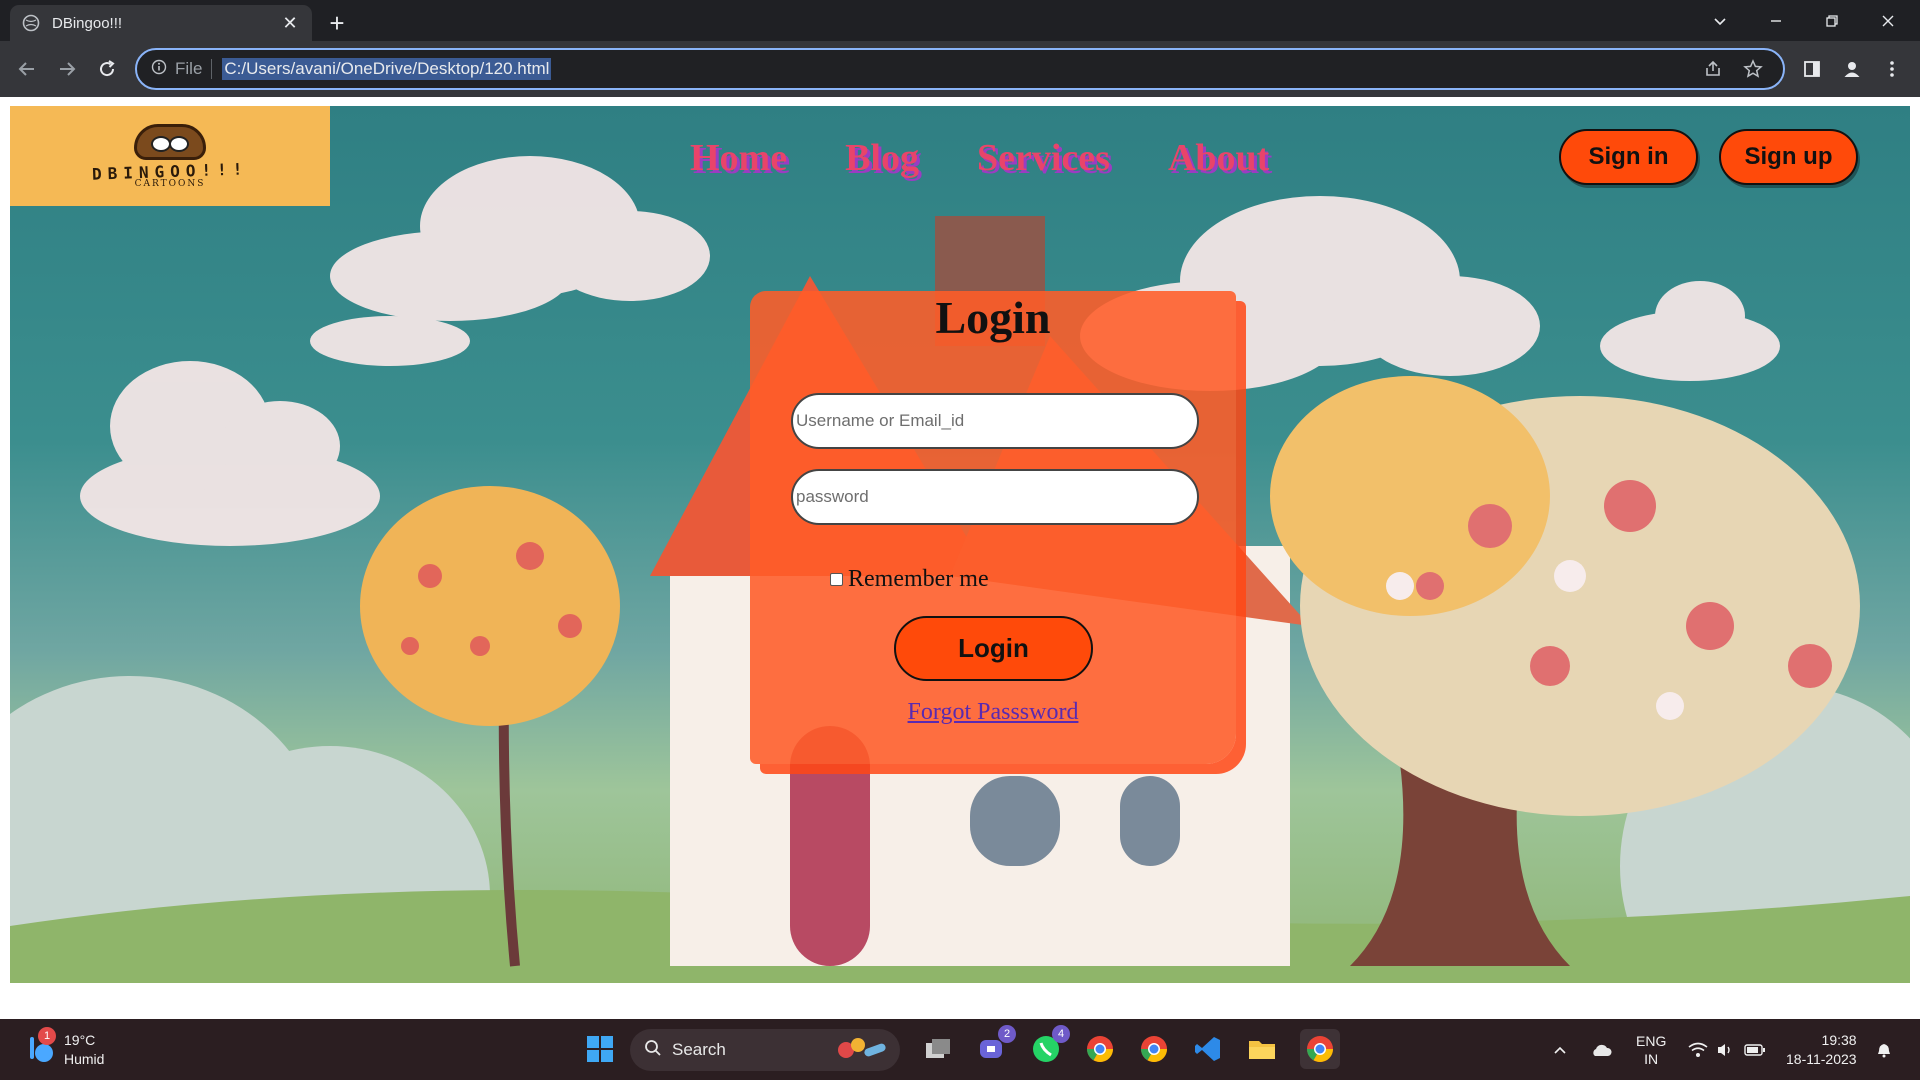  Describe the element at coordinates (880, 420) in the screenshot. I see `username-placeholder: Username or Email_id` at that location.